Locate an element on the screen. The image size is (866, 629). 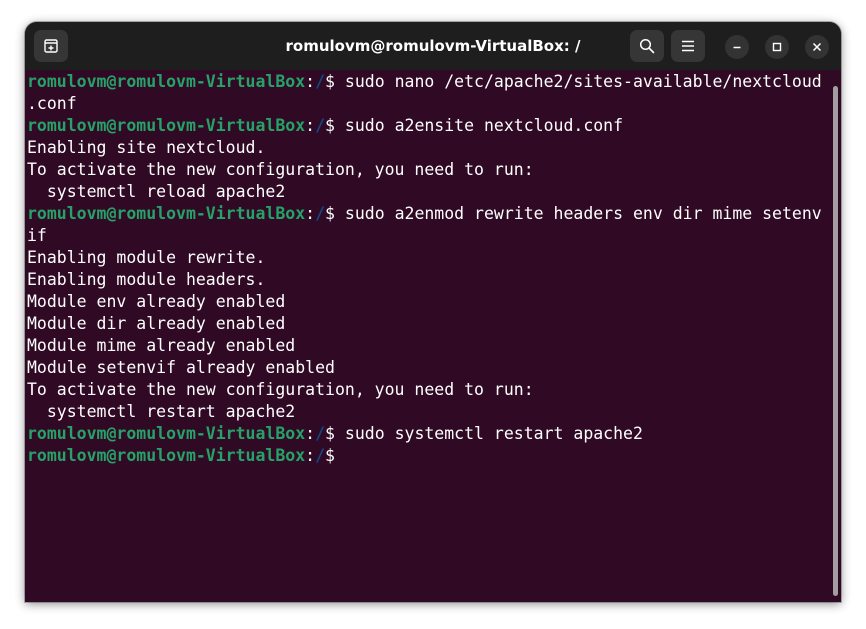
minimize-icon is located at coordinates (737, 47).